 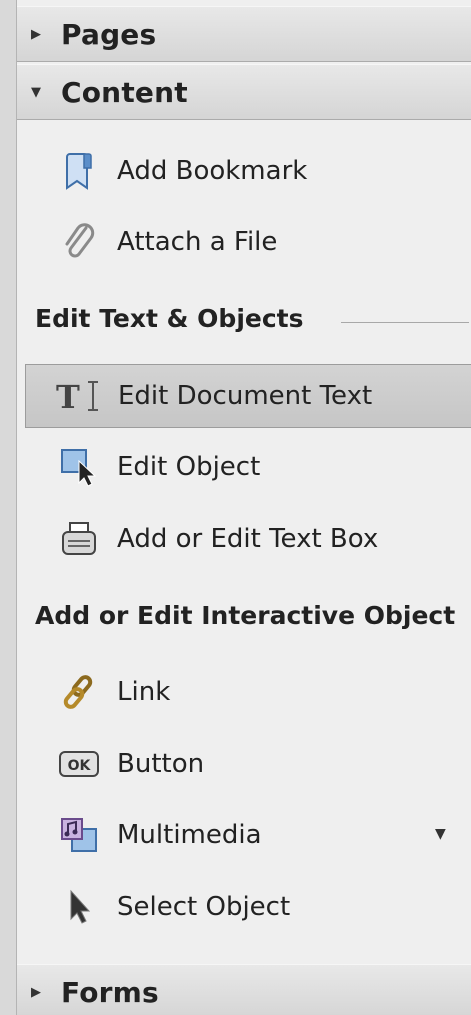 I want to click on bookmark-icon, so click(x=79, y=171).